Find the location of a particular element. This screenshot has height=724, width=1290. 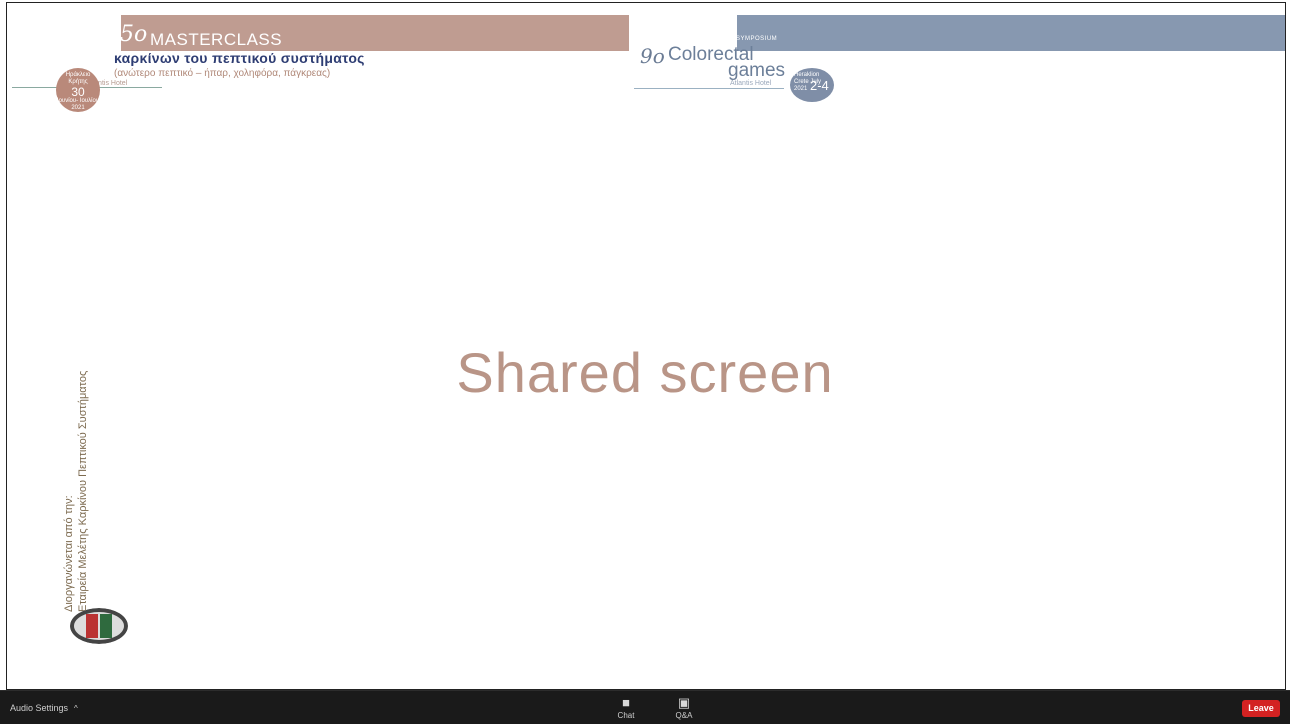

colorectal-date-badge: Heraklion Crete July 2021 2-4 is located at coordinates (812, 85).